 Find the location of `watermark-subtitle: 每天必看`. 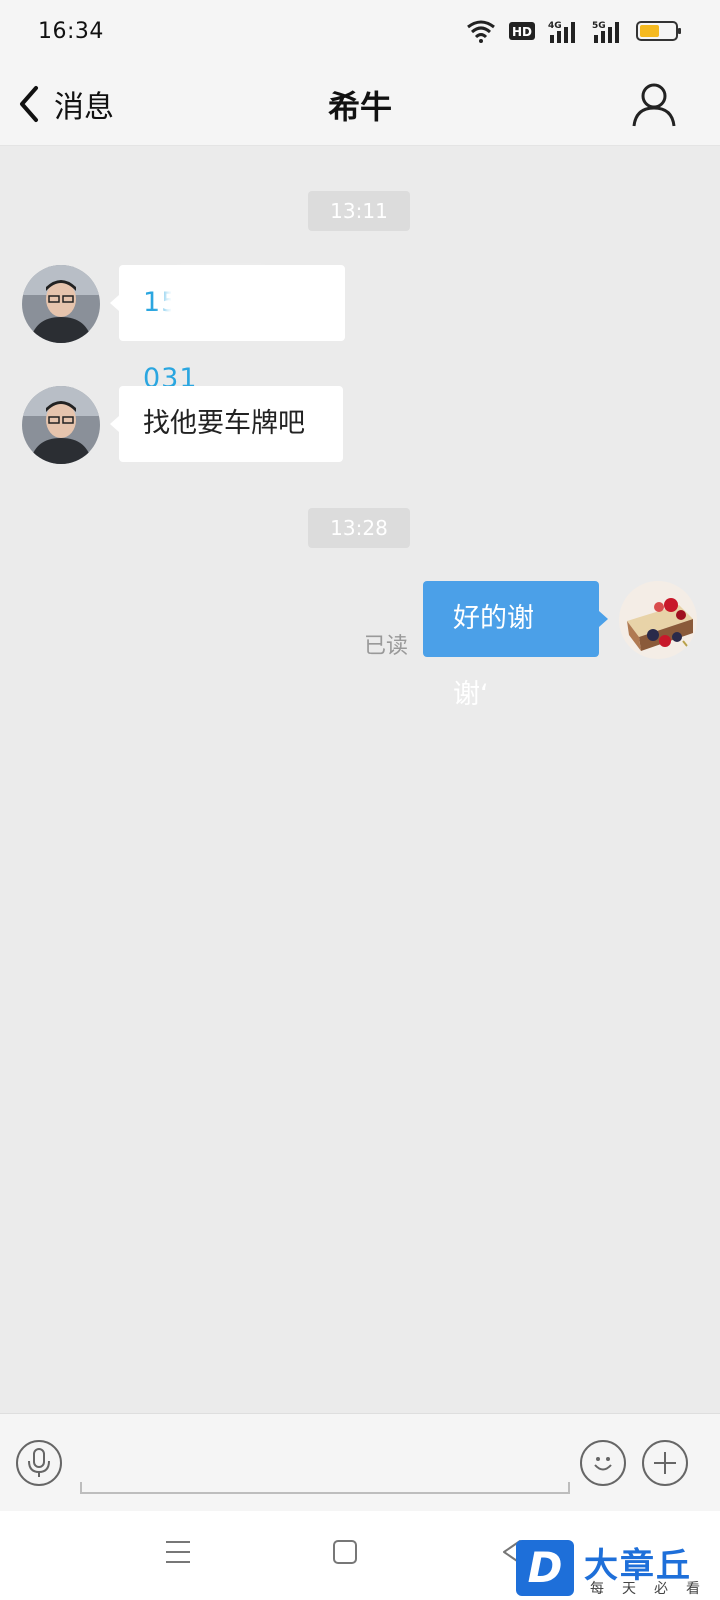

watermark-subtitle: 每天必看 is located at coordinates (654, 1589).